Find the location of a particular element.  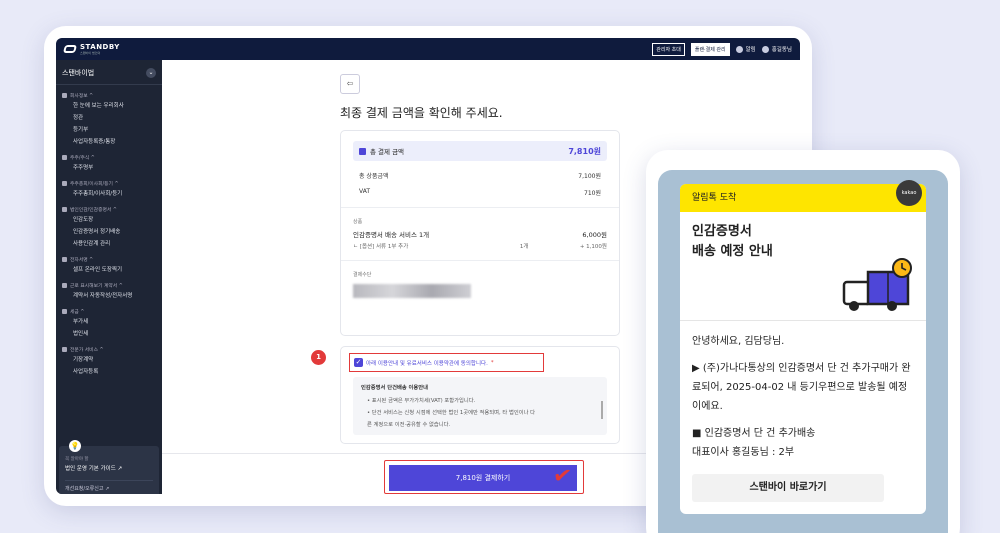

sidebar-item: 정관 is located at coordinates (109, 117).